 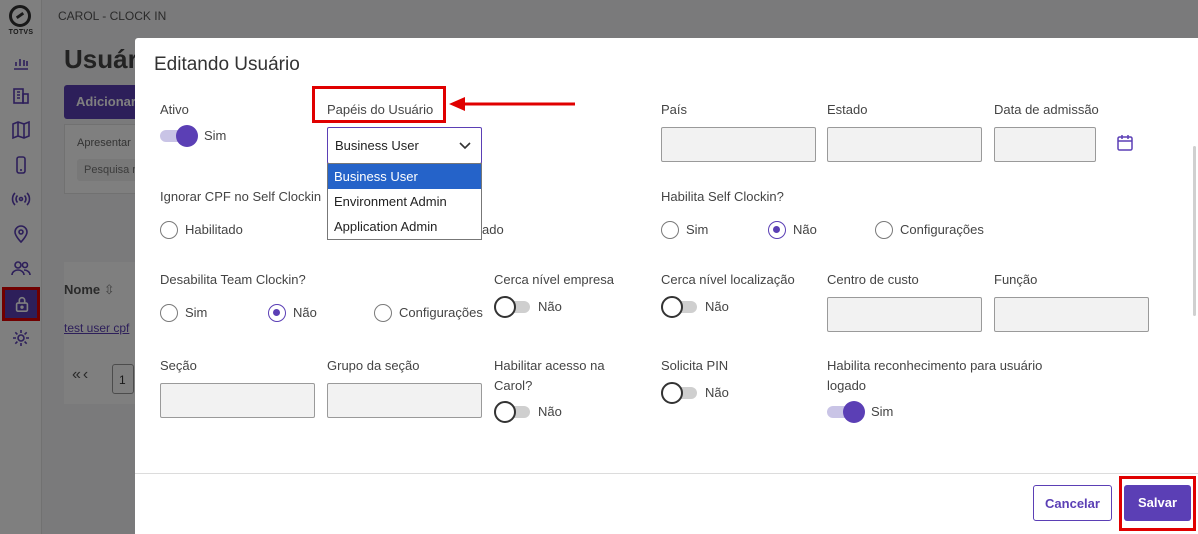 I want to click on cerca-empresa-toggle, so click(x=513, y=307).